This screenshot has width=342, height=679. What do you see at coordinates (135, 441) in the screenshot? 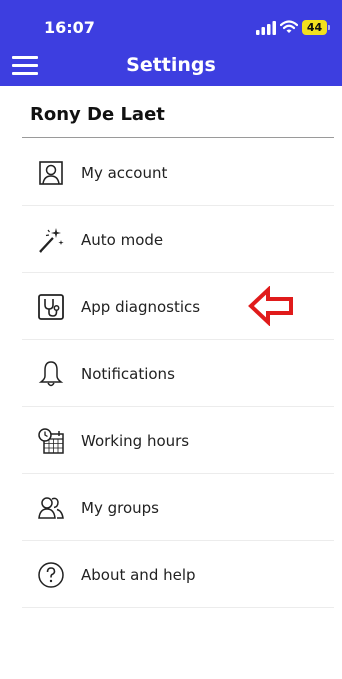
I see `menu-item-label: Working hours` at bounding box center [135, 441].